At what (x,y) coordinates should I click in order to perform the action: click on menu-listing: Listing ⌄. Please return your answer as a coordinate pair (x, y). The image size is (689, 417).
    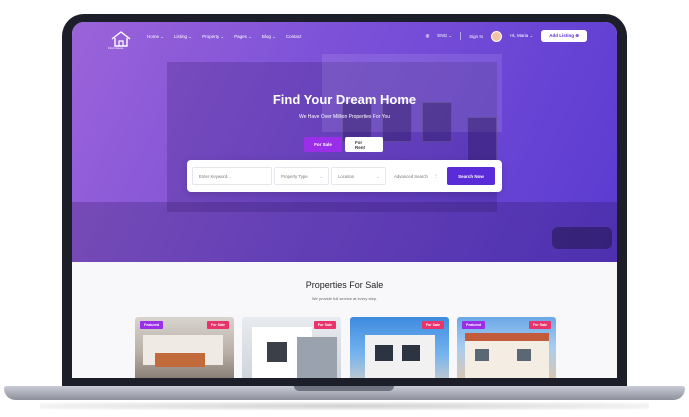
    Looking at the image, I should click on (183, 37).